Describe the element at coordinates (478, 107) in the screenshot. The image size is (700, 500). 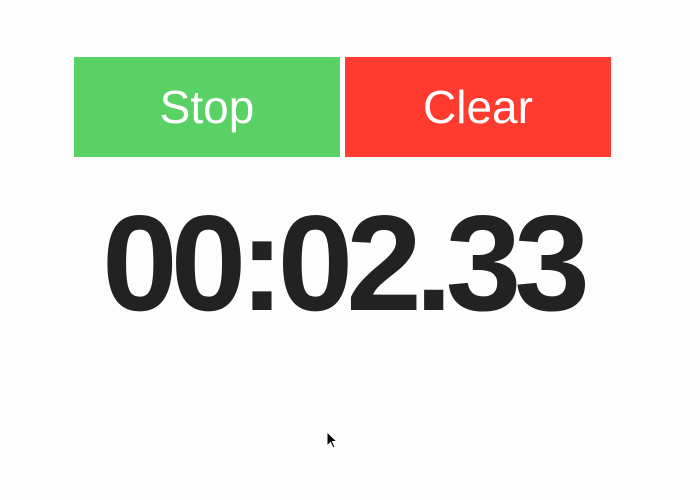
I see `clear-button: Clear` at that location.